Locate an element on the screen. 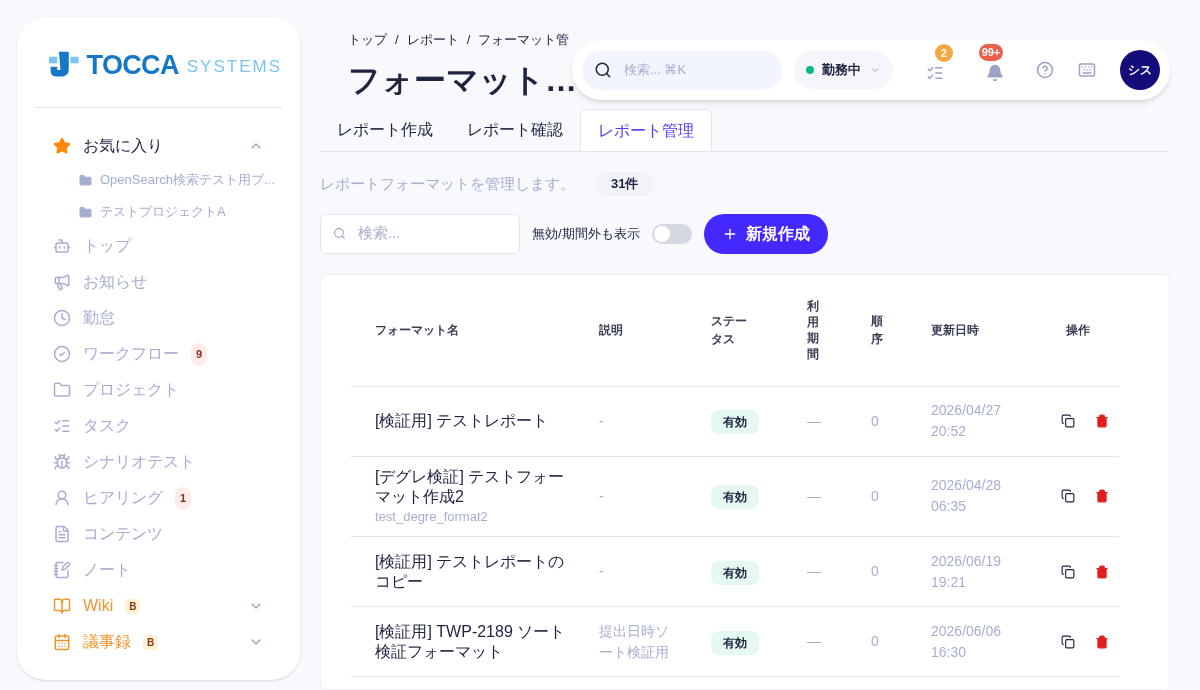 This screenshot has width=1200, height=690. breadcrumb-link: フォーマット管 is located at coordinates (524, 40).